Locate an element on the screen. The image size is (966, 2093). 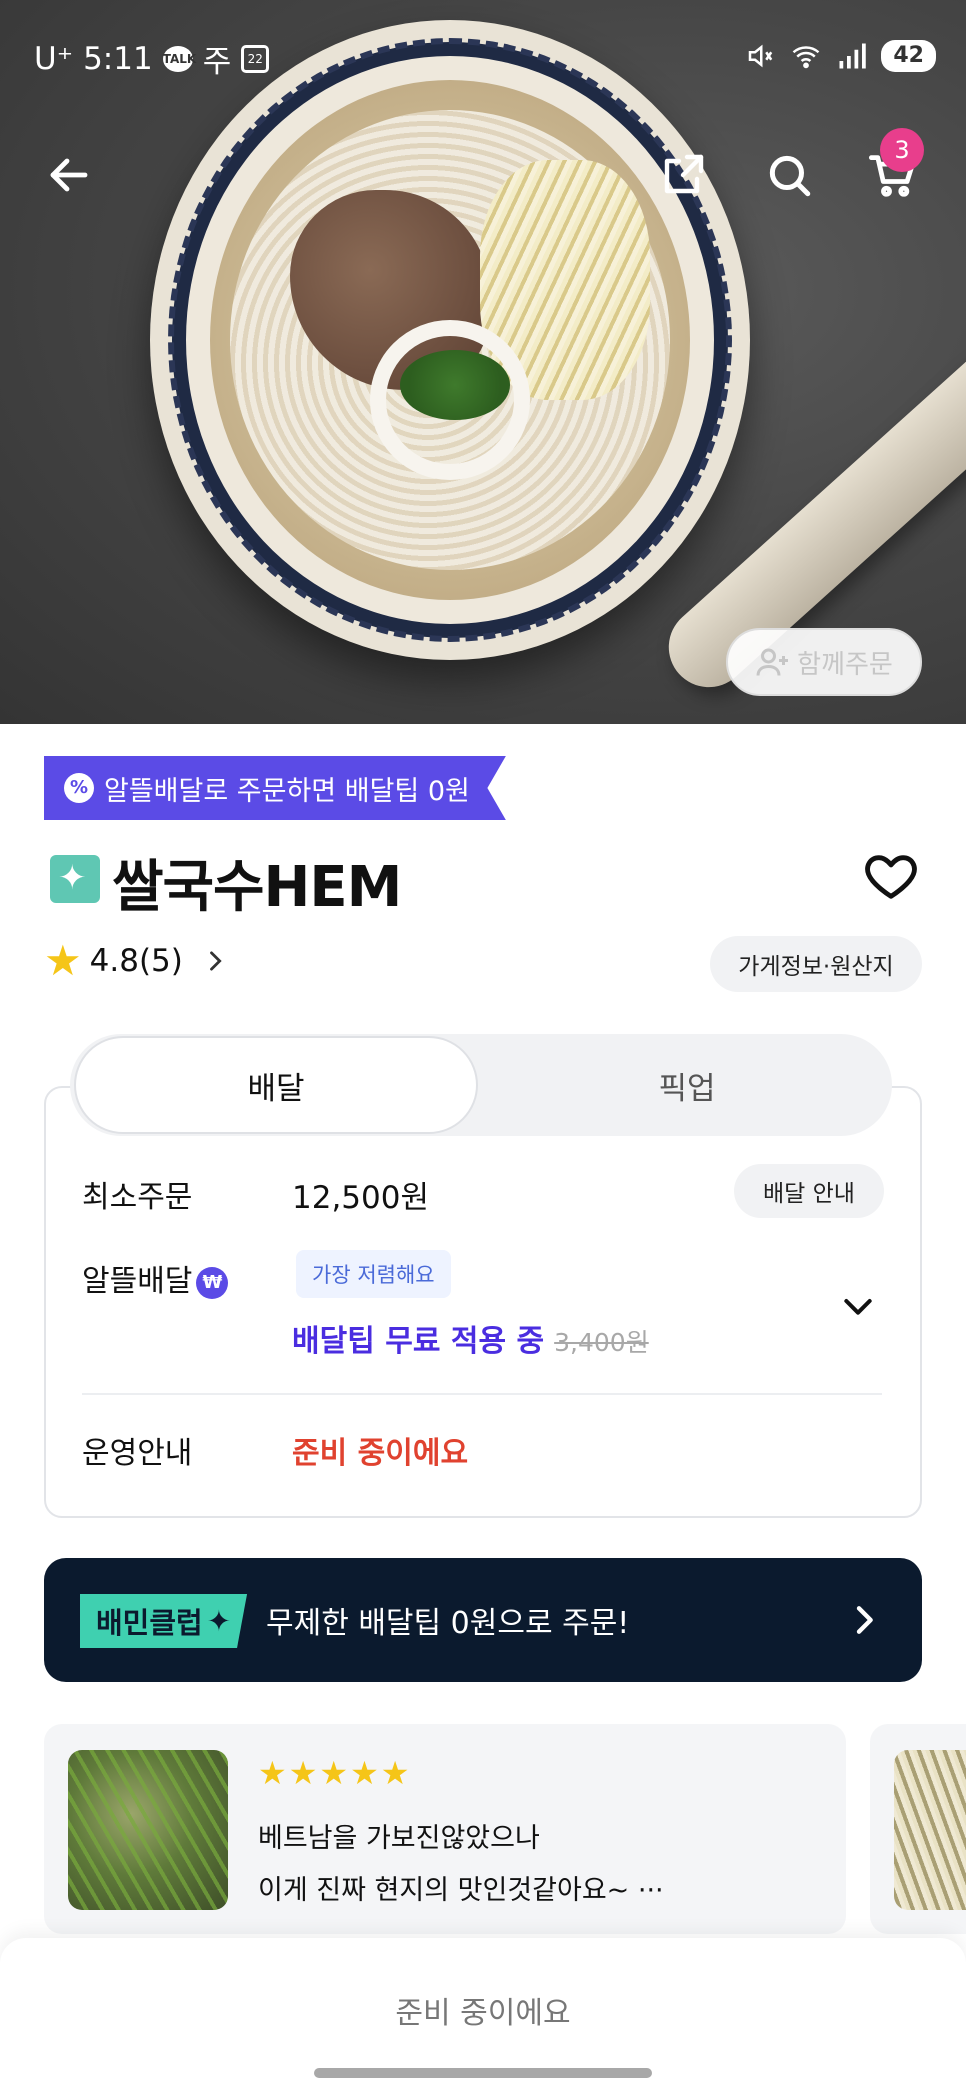
min-order-value: 12,500원 is located at coordinates (360, 1198).